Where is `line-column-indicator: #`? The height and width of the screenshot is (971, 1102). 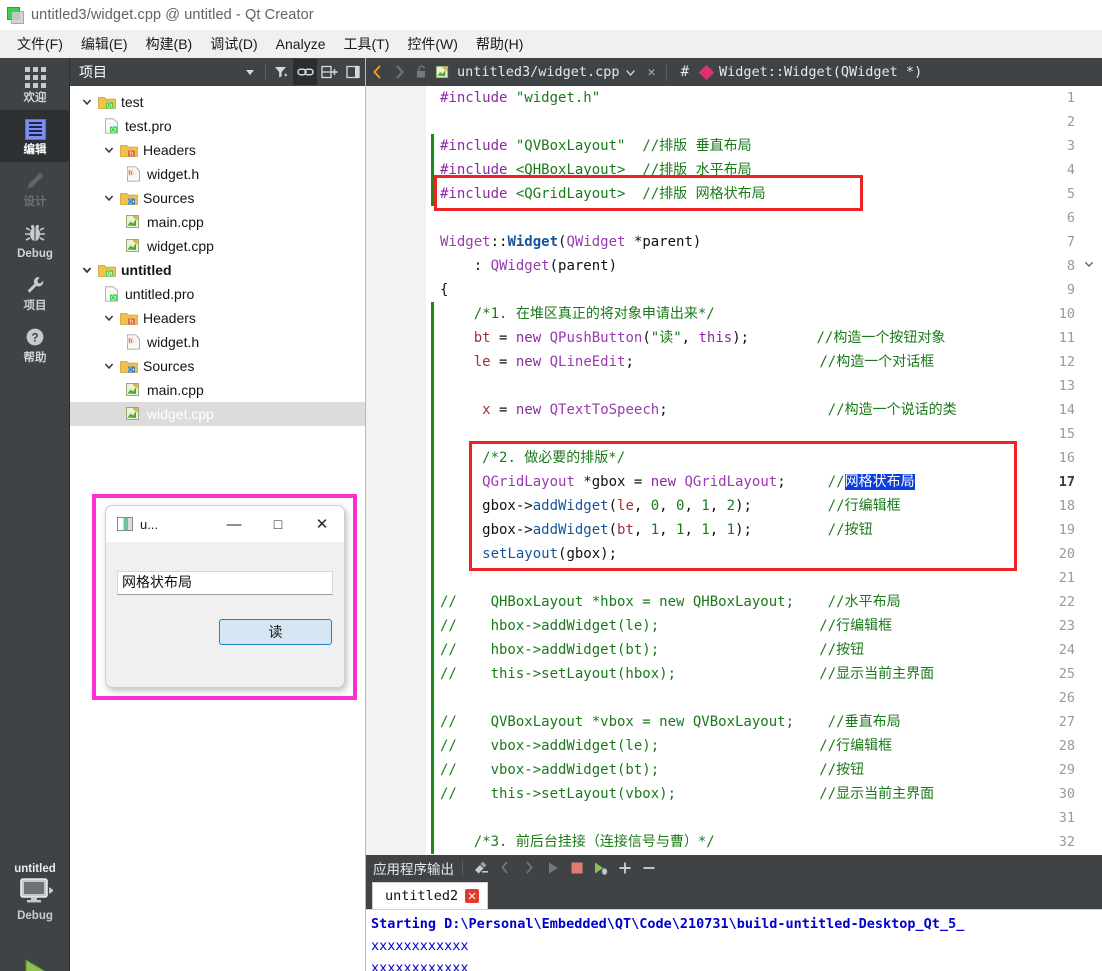
line-column-indicator: # is located at coordinates (685, 72).